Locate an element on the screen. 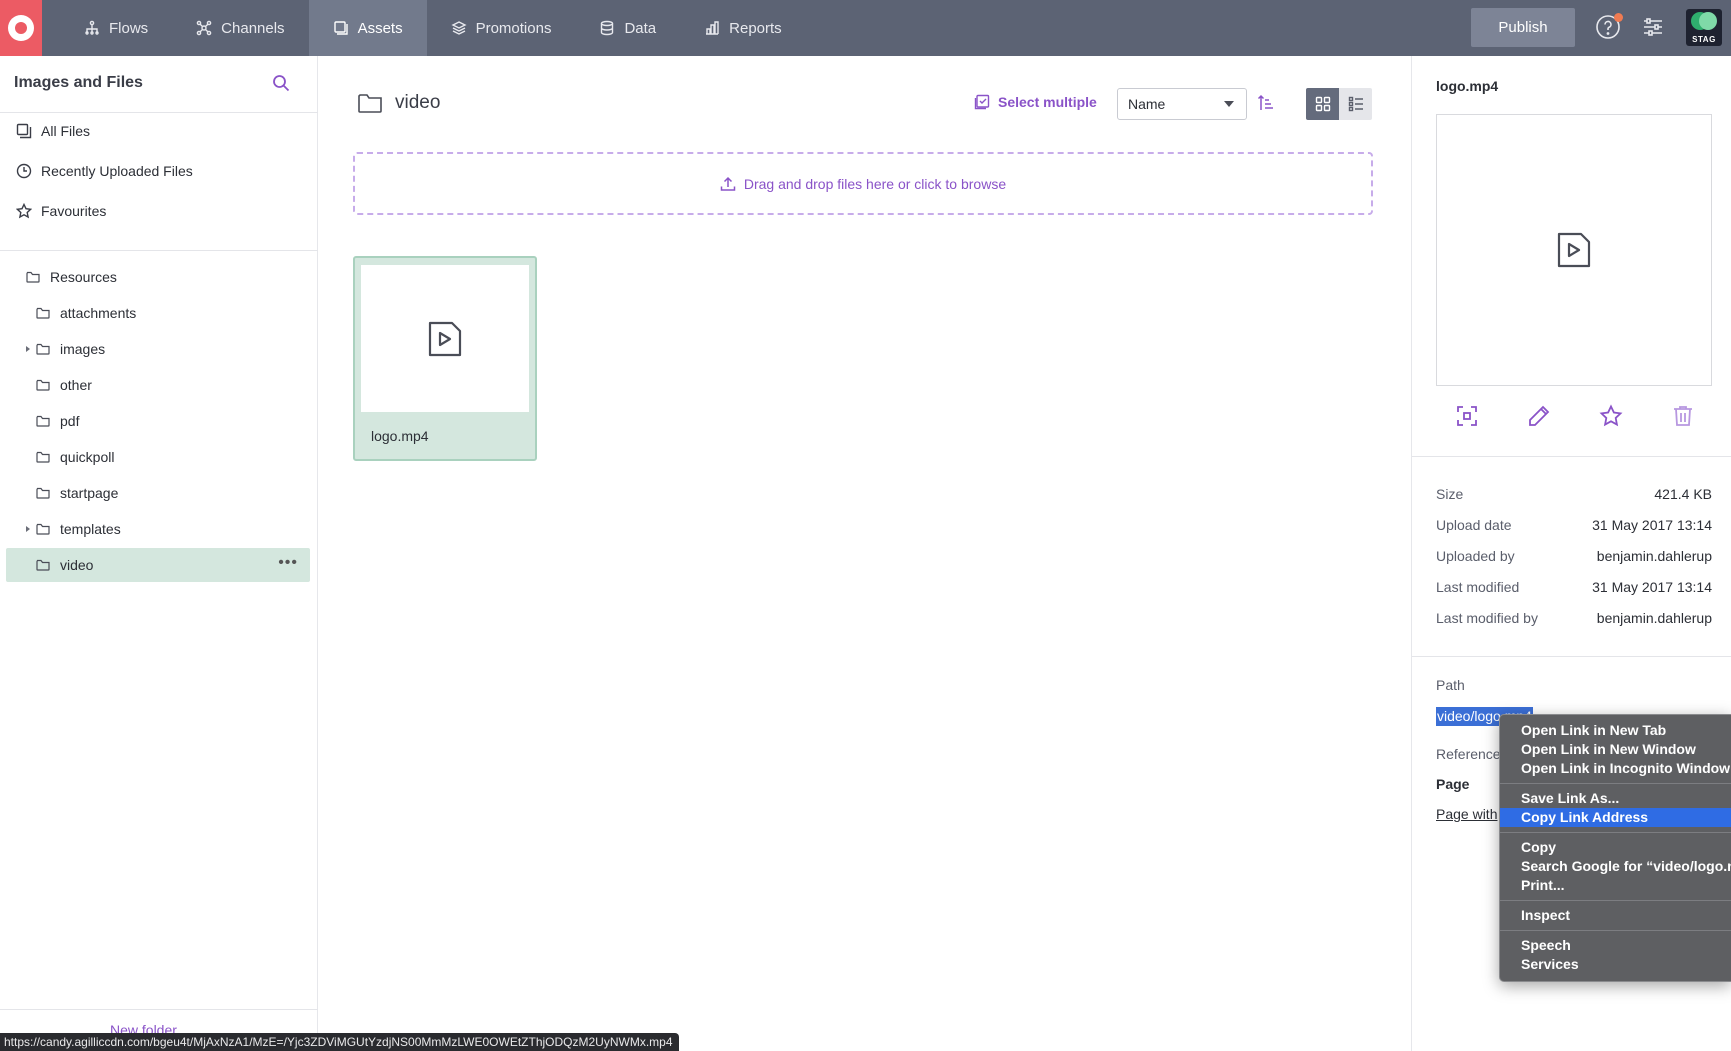 The height and width of the screenshot is (1051, 1731). fullscreen-icon is located at coordinates (1467, 416).